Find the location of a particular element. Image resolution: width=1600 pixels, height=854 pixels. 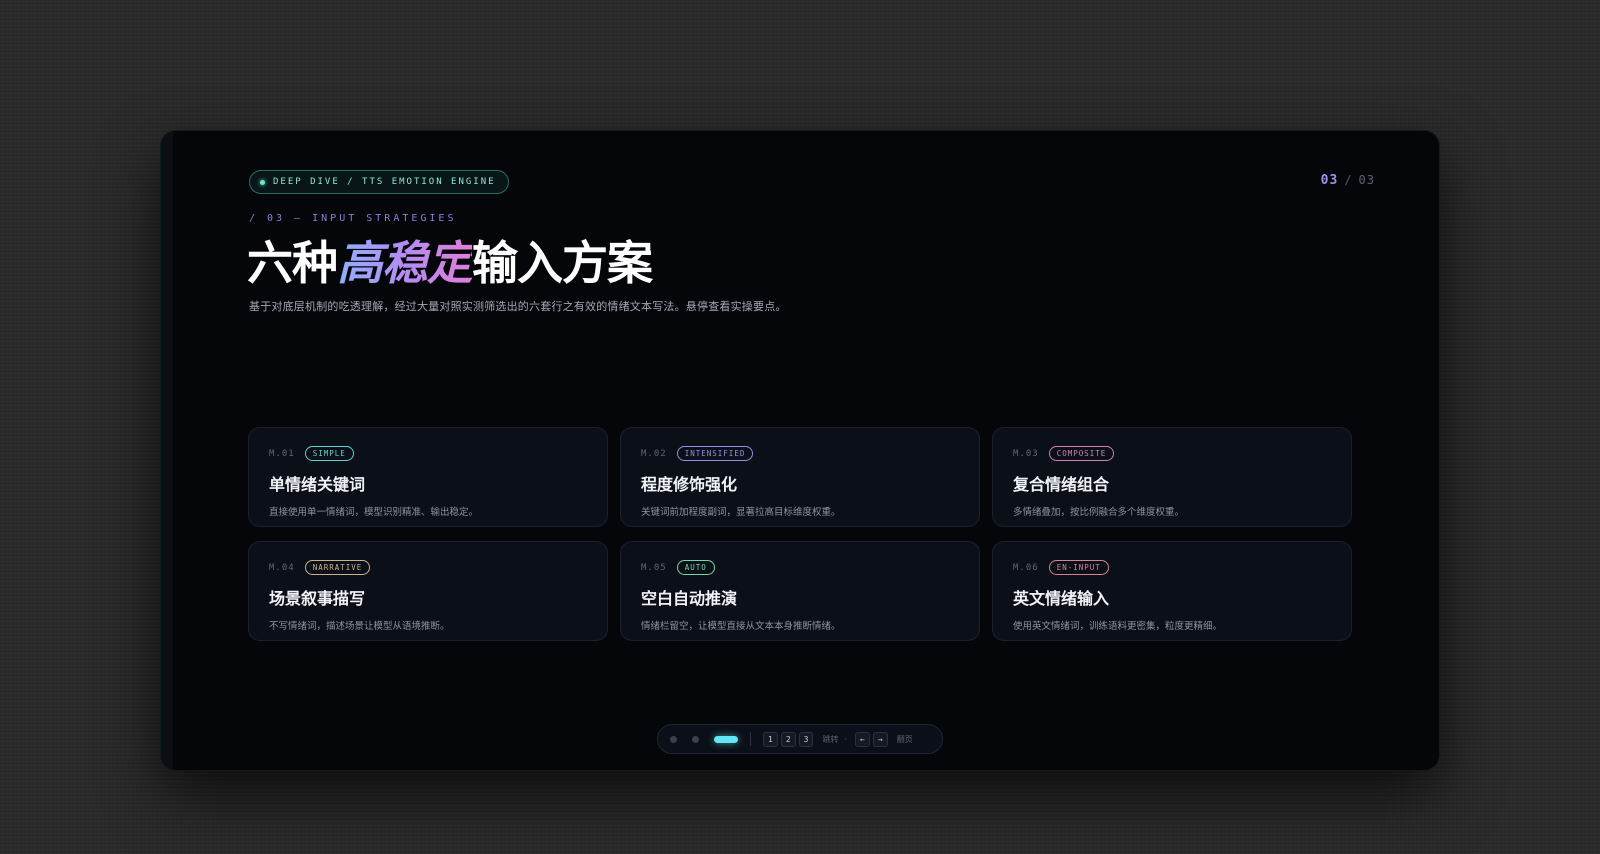

nav-divider is located at coordinates (750, 739).